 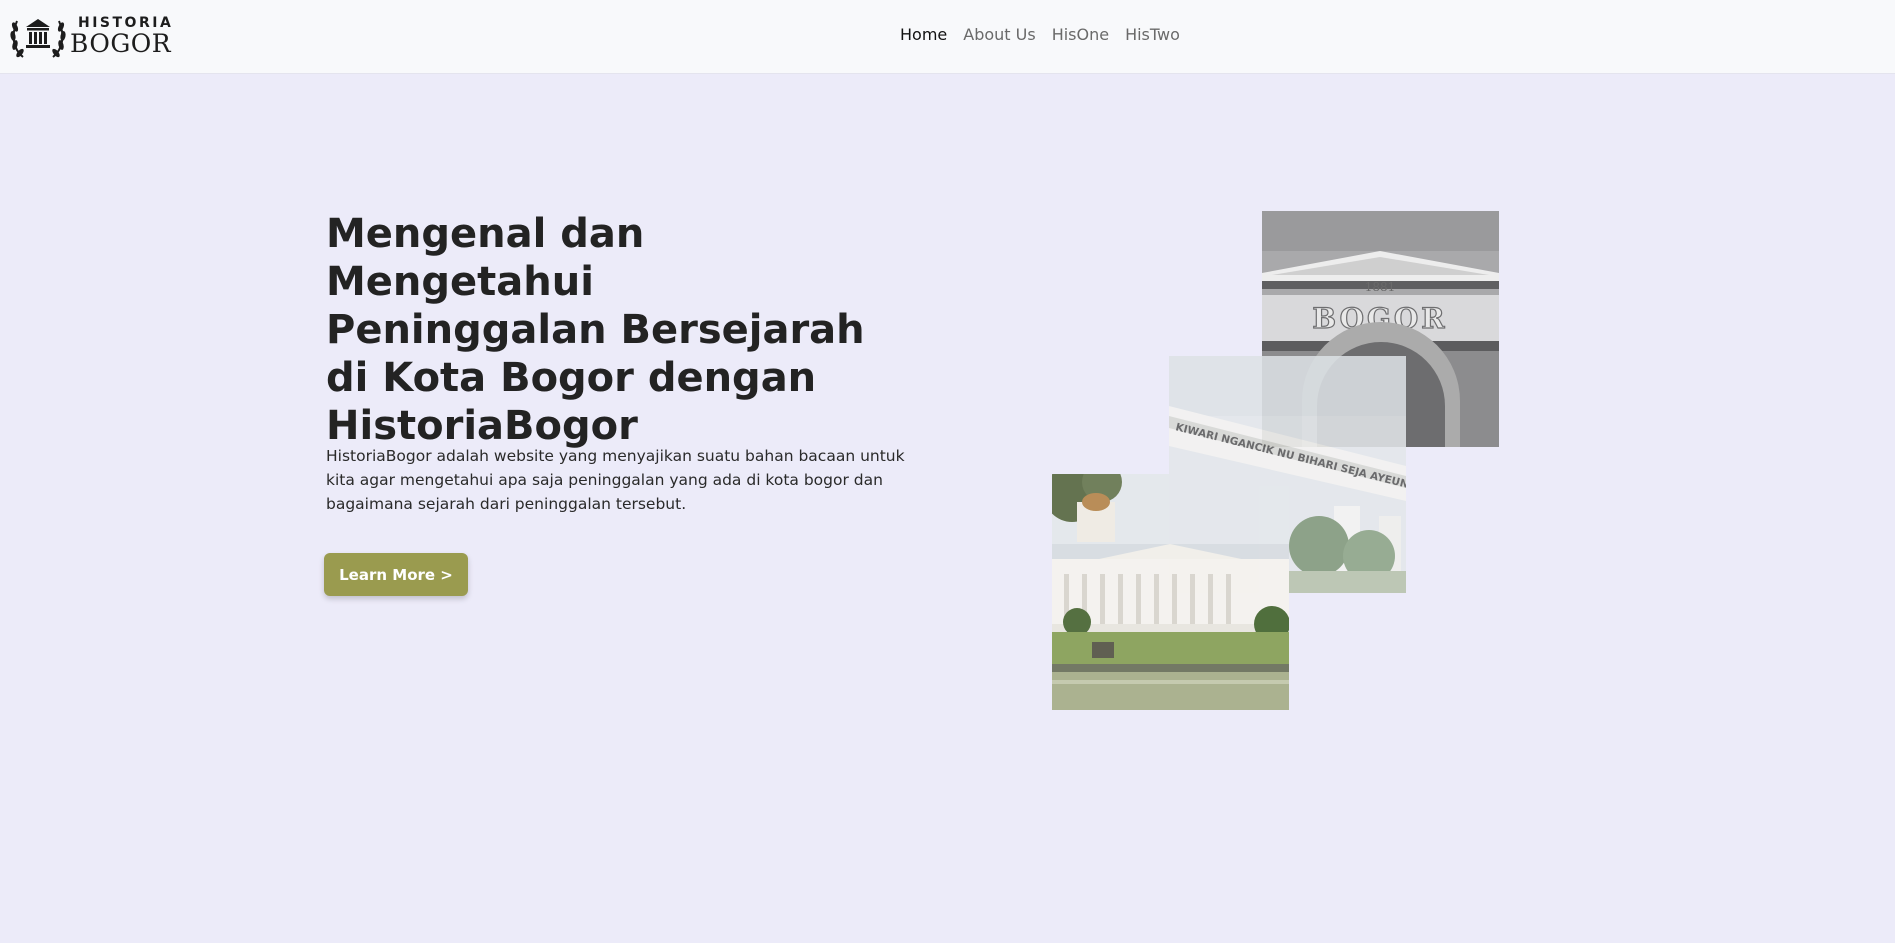 What do you see at coordinates (38, 38) in the screenshot?
I see `temple-laurel-icon` at bounding box center [38, 38].